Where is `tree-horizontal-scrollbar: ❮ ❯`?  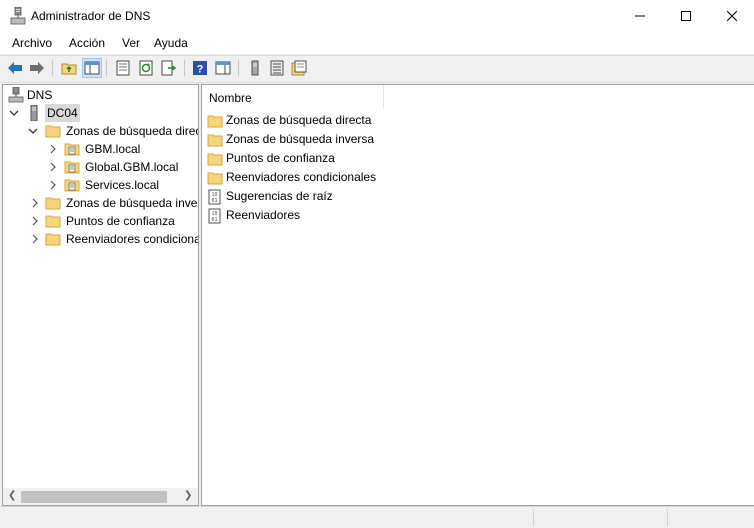 tree-horizontal-scrollbar: ❮ ❯ is located at coordinates (100, 496).